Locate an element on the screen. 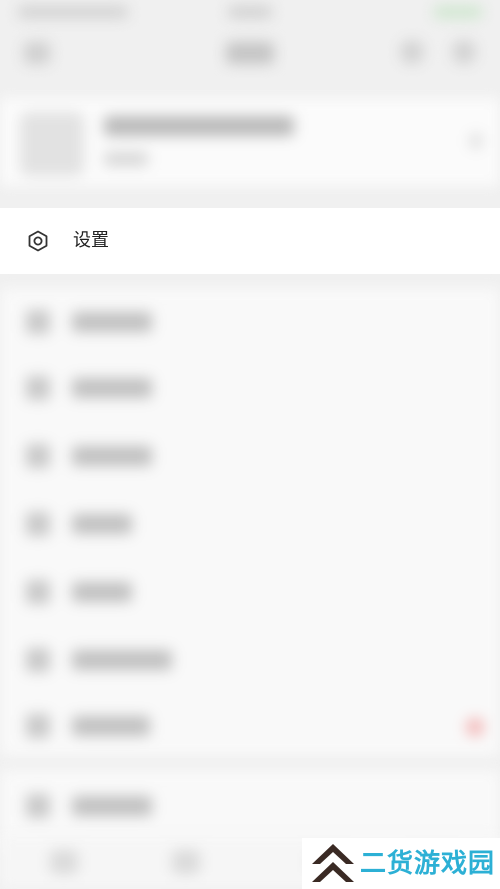 The width and height of the screenshot is (500, 889). settings-label: 设置 is located at coordinates (91, 240).